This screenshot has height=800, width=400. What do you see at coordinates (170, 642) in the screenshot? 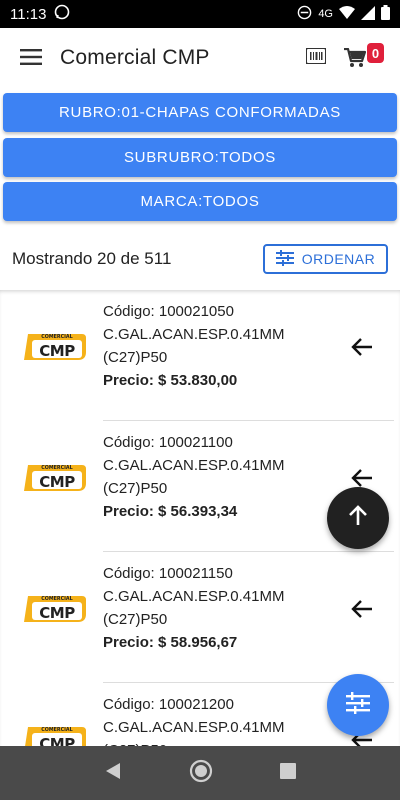
I see `product-price: Precio: $ 58.956,67` at bounding box center [170, 642].